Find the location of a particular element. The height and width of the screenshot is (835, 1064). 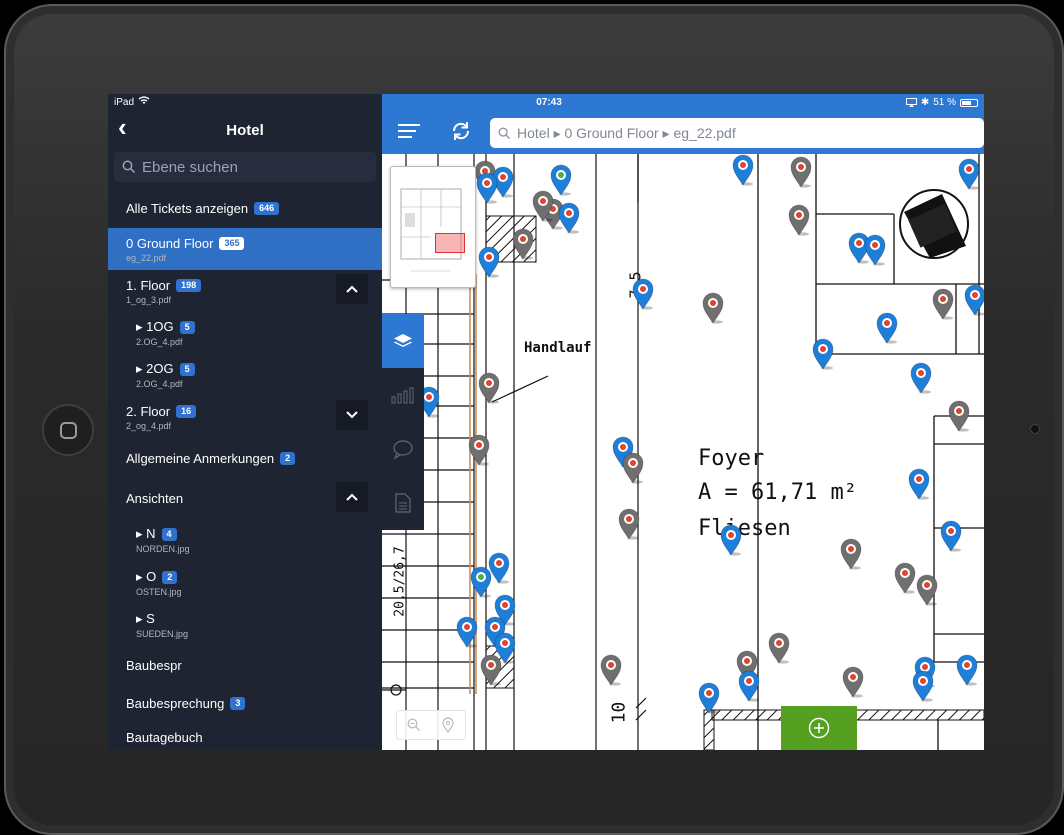

layers-button is located at coordinates (403, 341).